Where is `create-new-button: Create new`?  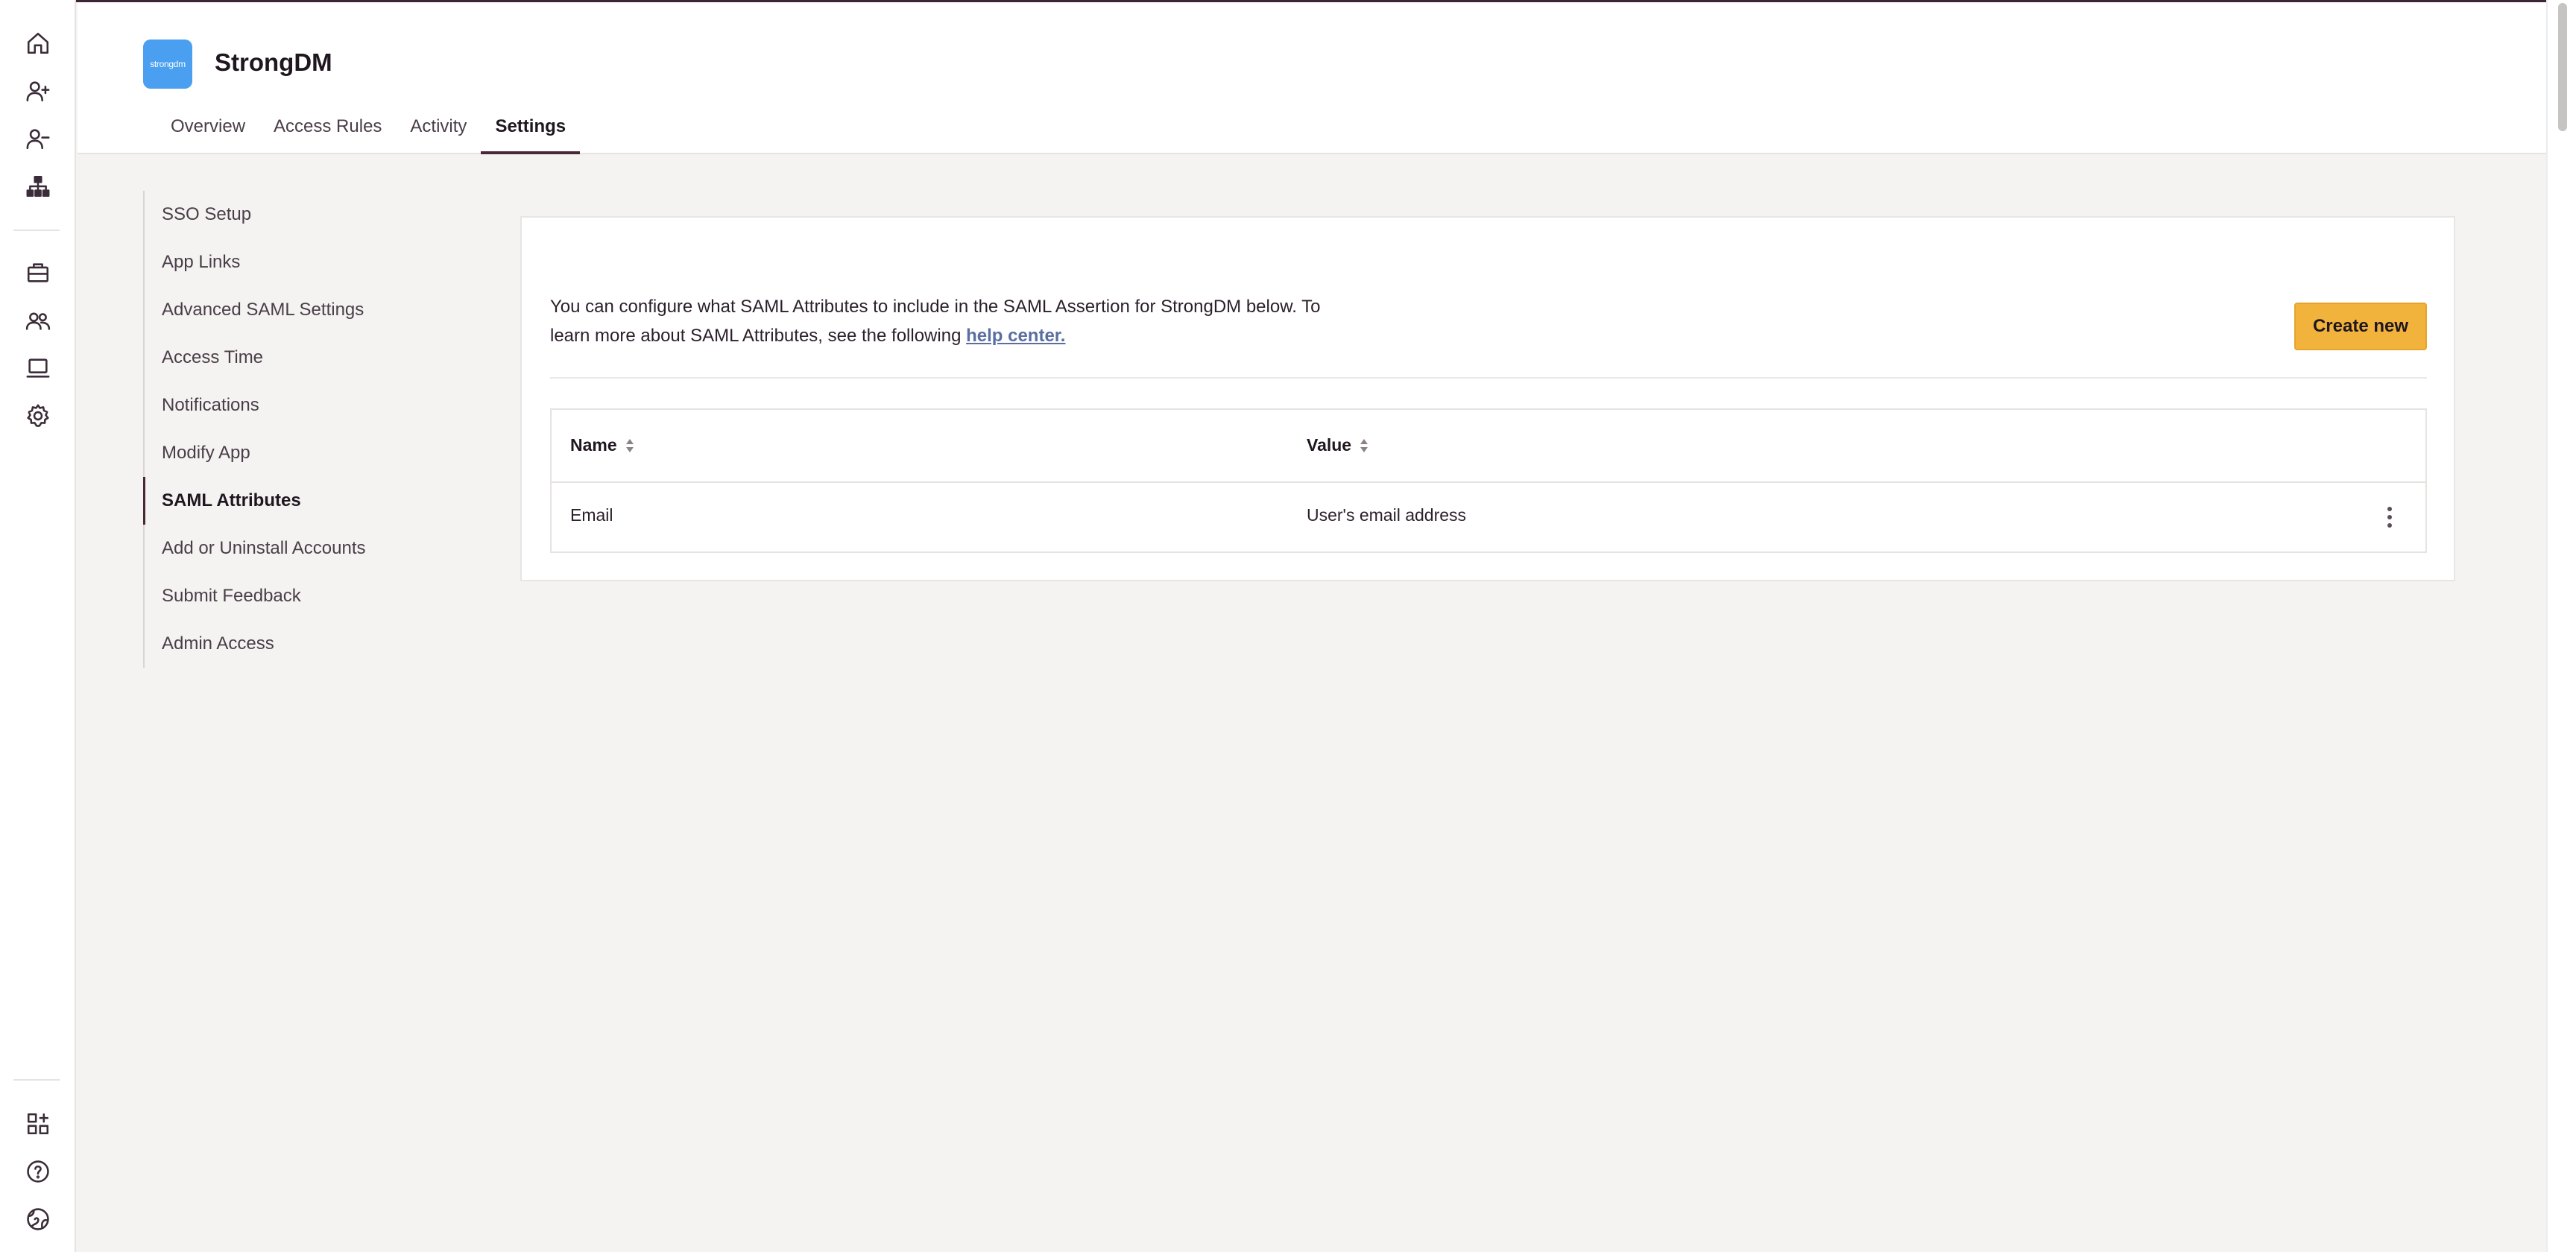 create-new-button: Create new is located at coordinates (2360, 327).